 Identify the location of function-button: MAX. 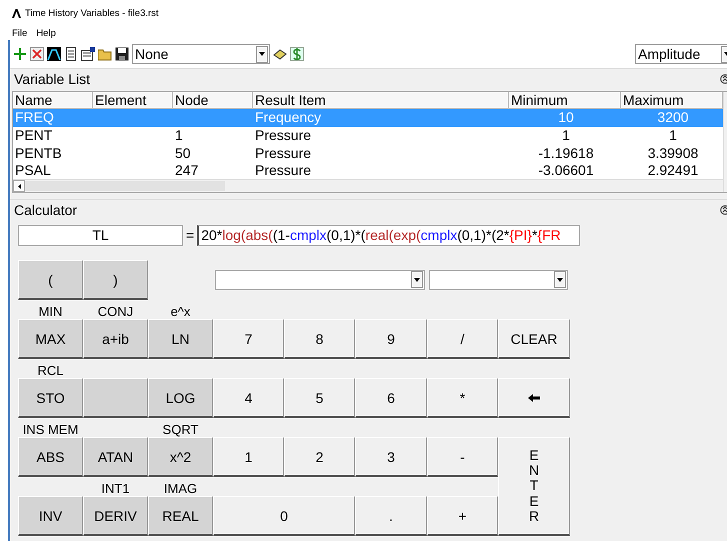
(50, 339).